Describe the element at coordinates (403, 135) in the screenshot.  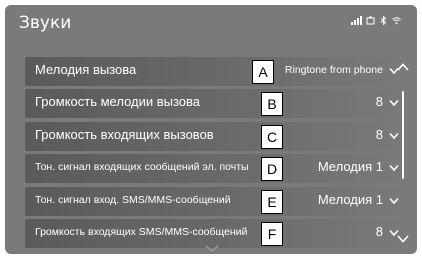
I see `scroll-thumb` at that location.